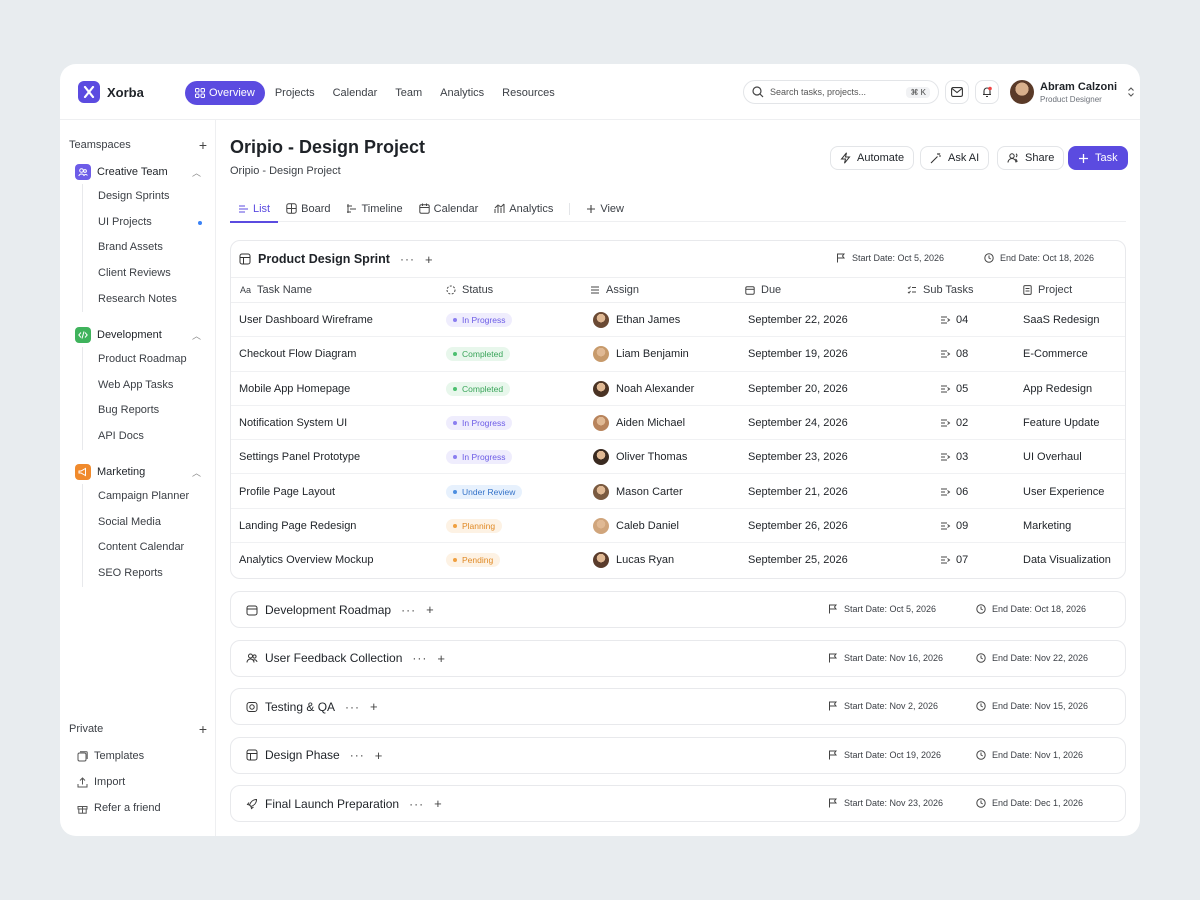 Image resolution: width=1200 pixels, height=900 pixels. Describe the element at coordinates (841, 92) in the screenshot. I see `search-input: Search tasks, projects... ⌘ K` at that location.